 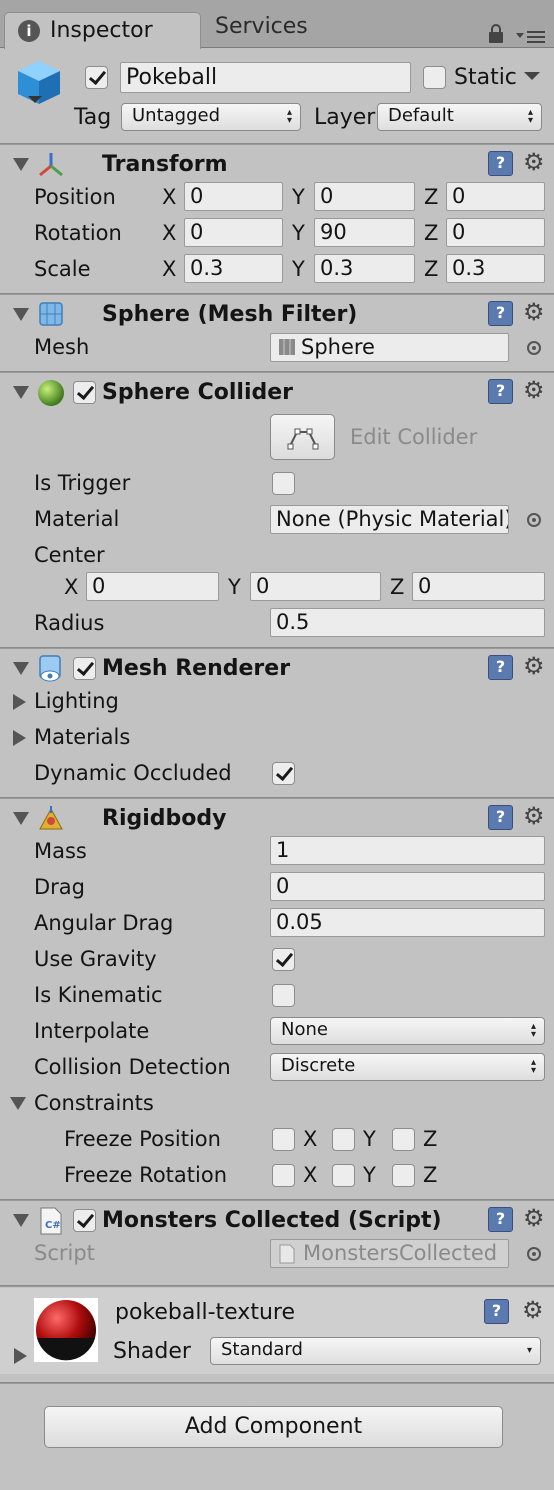 What do you see at coordinates (343, 1175) in the screenshot?
I see `freeze-rotation-y-checkbox` at bounding box center [343, 1175].